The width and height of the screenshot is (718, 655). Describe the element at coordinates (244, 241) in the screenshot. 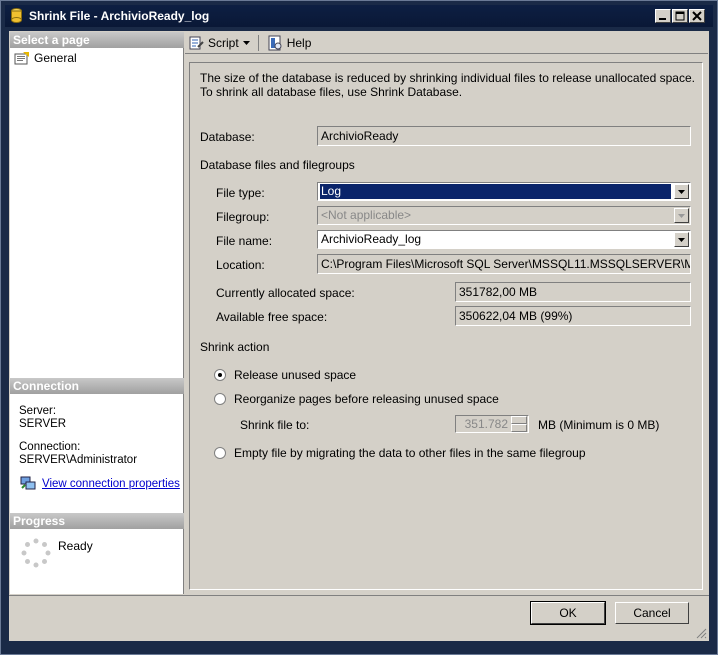

I see `file-name-label: File name:` at that location.